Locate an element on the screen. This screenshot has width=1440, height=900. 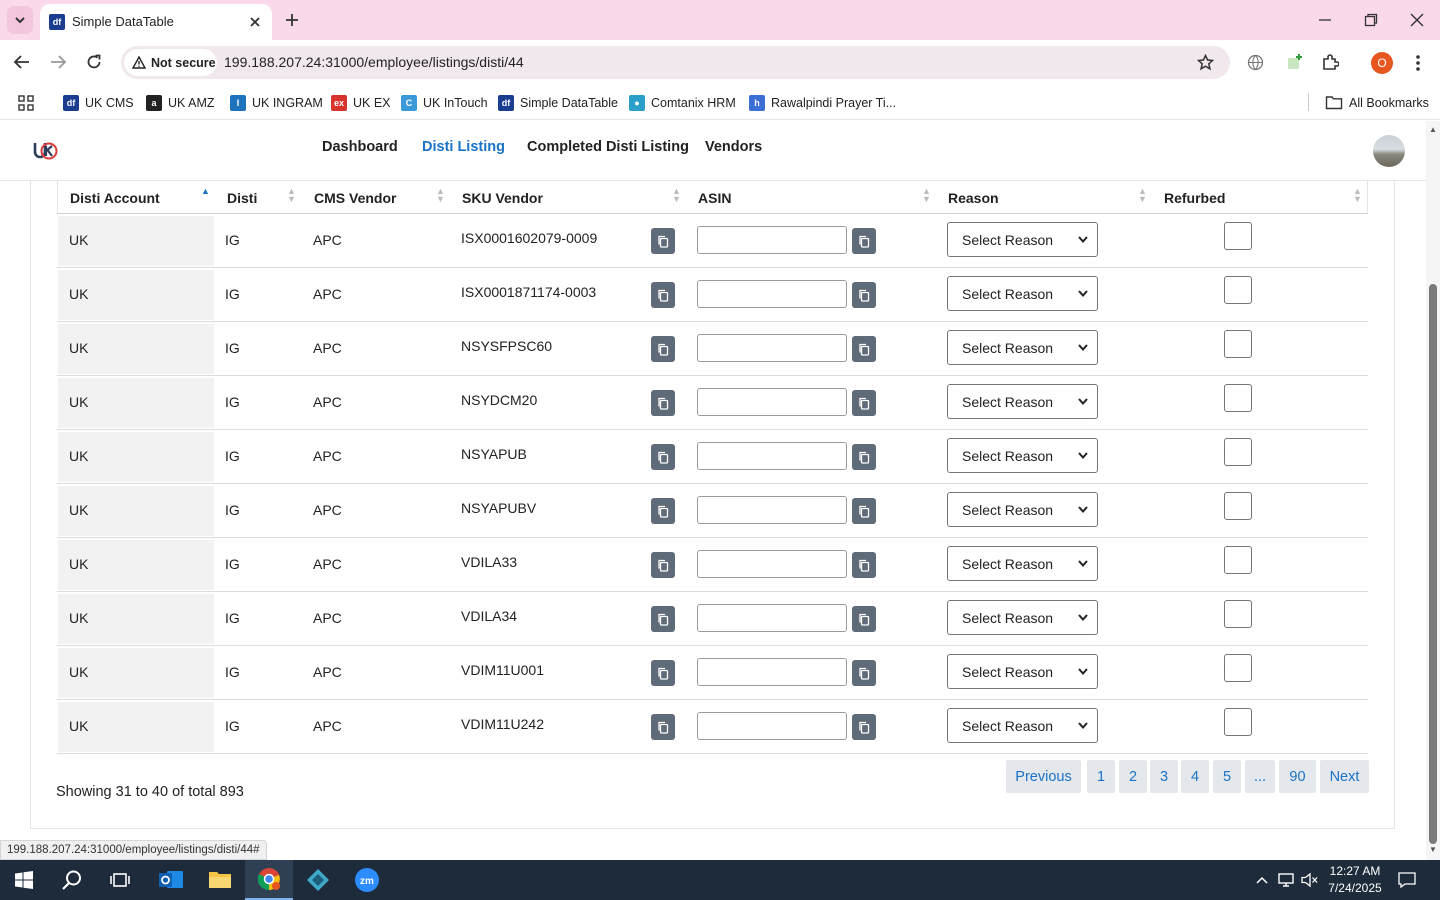
profile-avatar: O is located at coordinates (1382, 63).